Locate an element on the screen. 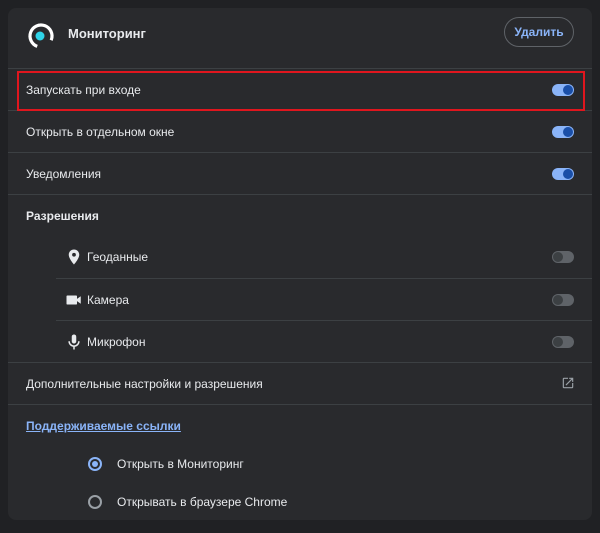  open-in-window-row: Открыть в отдельном окне is located at coordinates (300, 131).